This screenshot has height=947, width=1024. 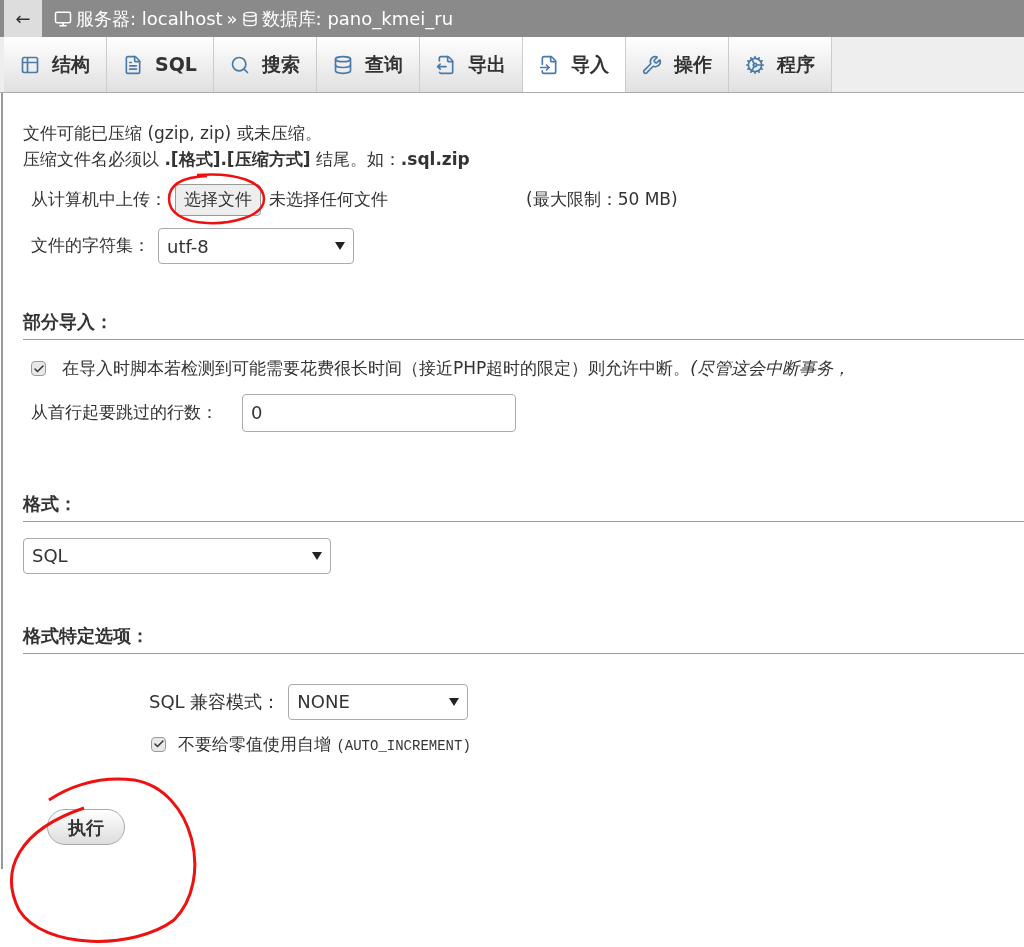 What do you see at coordinates (523, 324) in the screenshot?
I see `section-heading: 部分导入：` at bounding box center [523, 324].